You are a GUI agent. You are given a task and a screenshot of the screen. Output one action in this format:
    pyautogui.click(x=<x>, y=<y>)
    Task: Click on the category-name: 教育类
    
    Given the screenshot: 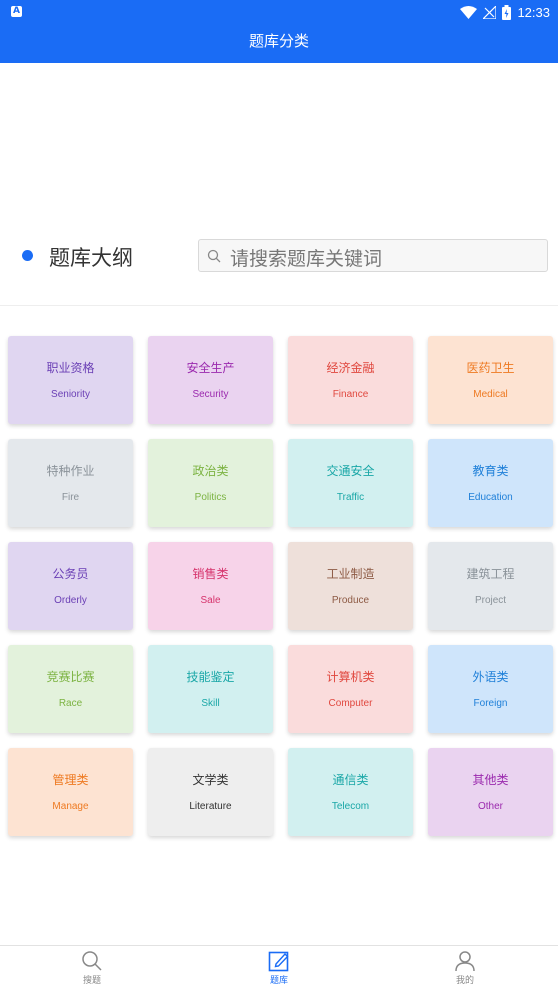 What is the action you would take?
    pyautogui.click(x=490, y=471)
    